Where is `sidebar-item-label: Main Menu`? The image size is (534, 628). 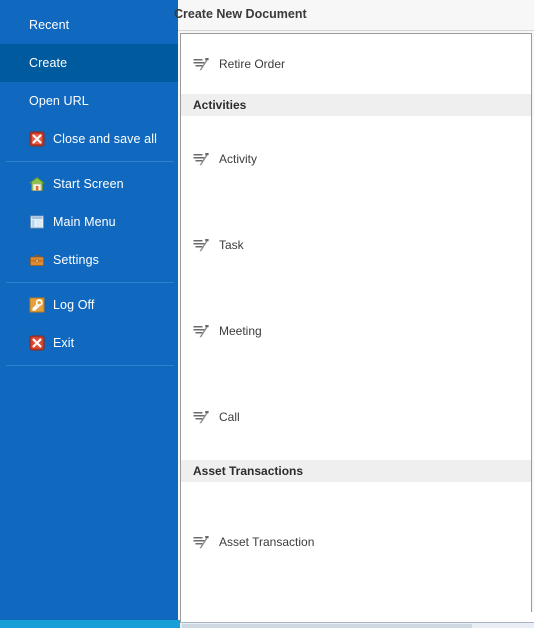
sidebar-item-label: Main Menu is located at coordinates (84, 222).